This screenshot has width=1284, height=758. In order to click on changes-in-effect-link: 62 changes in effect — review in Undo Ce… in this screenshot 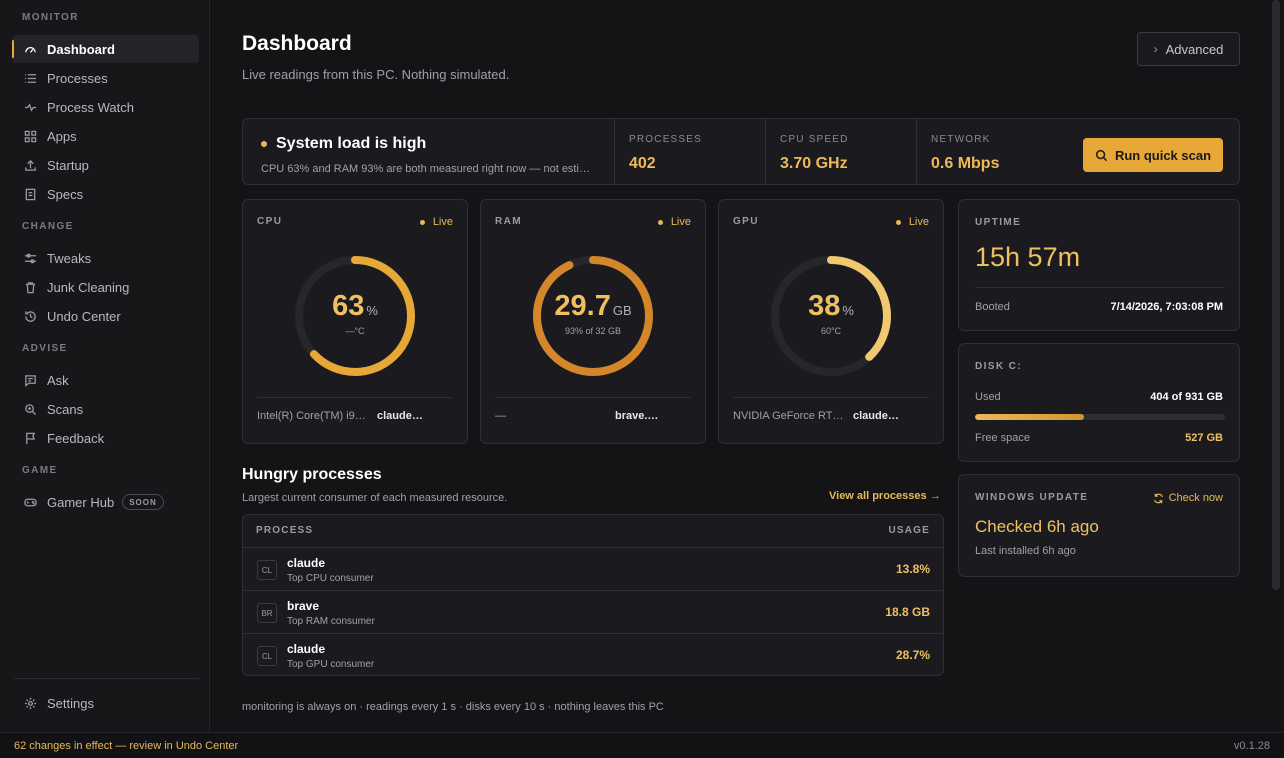, I will do `click(126, 746)`.